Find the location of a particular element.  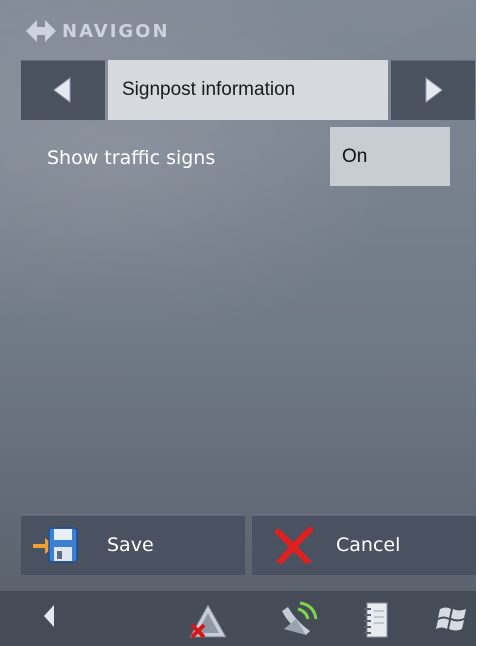

brand-name: NAVIGON is located at coordinates (116, 31).